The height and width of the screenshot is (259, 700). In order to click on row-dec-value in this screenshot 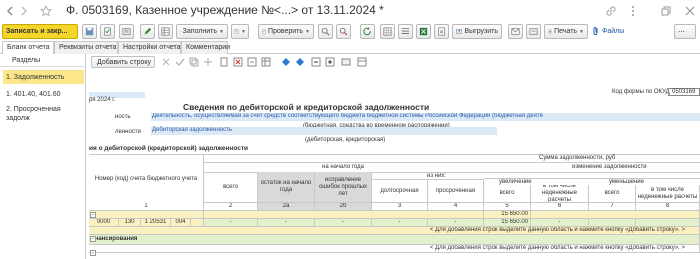, I will do `click(612, 223)`.